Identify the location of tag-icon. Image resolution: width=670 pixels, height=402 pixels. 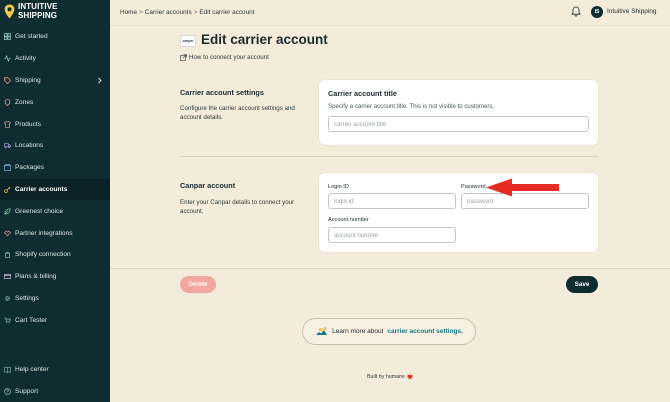
(7, 80).